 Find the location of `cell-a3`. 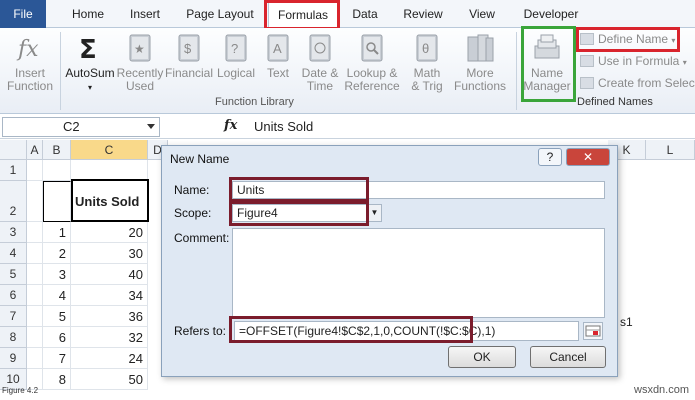

cell-a3 is located at coordinates (35, 232).